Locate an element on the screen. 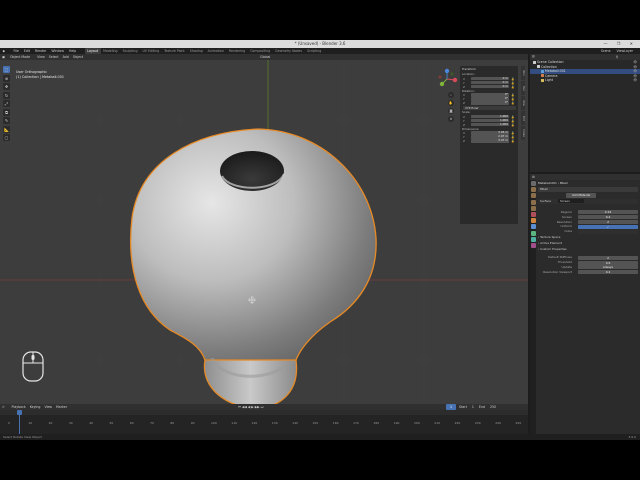 The width and height of the screenshot is (640, 480). npanel-tab-item: Item is located at coordinates (523, 73).